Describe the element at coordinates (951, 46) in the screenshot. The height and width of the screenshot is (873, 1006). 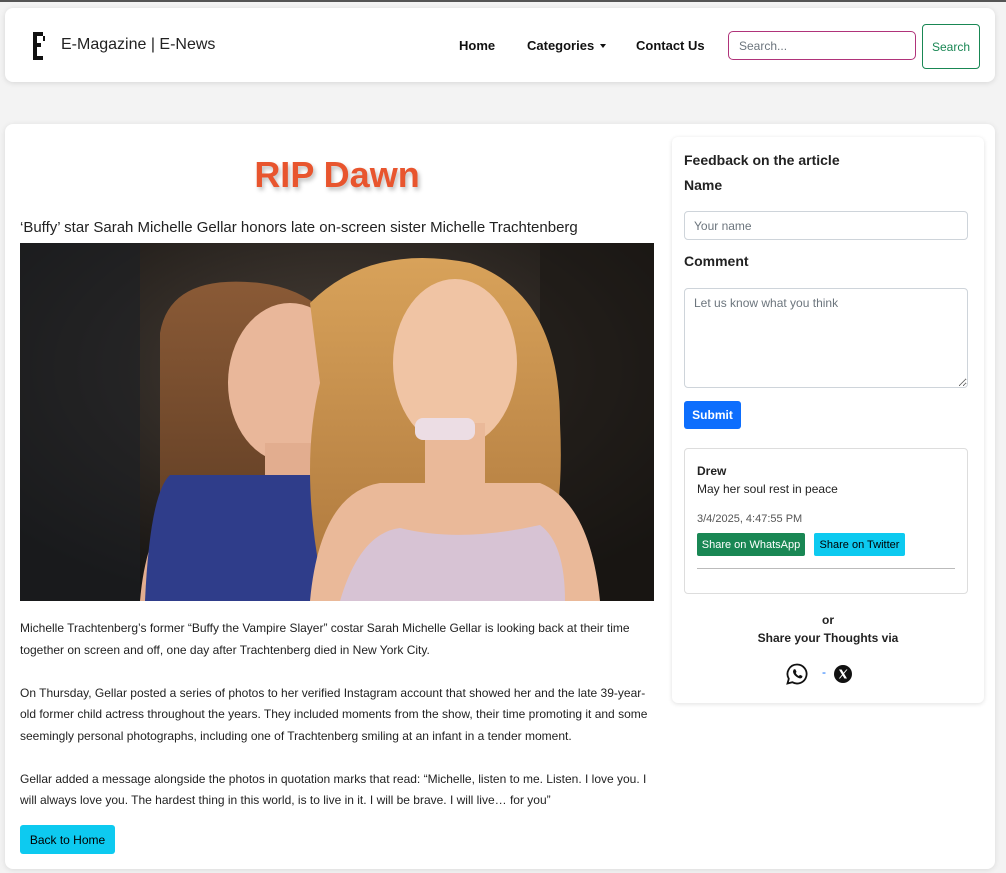
I see `search-button: Search` at that location.